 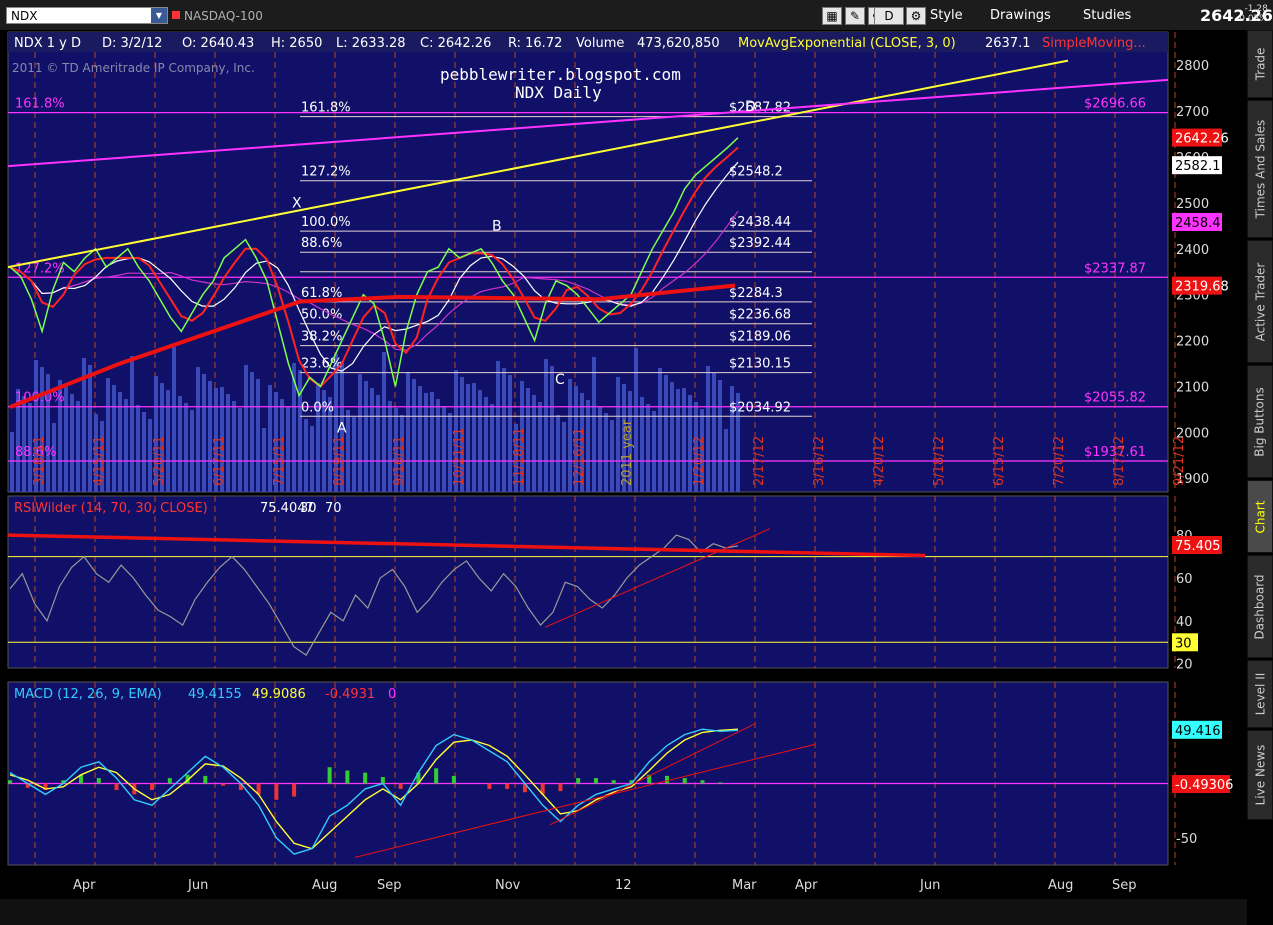 I want to click on date-label: 1/20/12, so click(x=699, y=461).